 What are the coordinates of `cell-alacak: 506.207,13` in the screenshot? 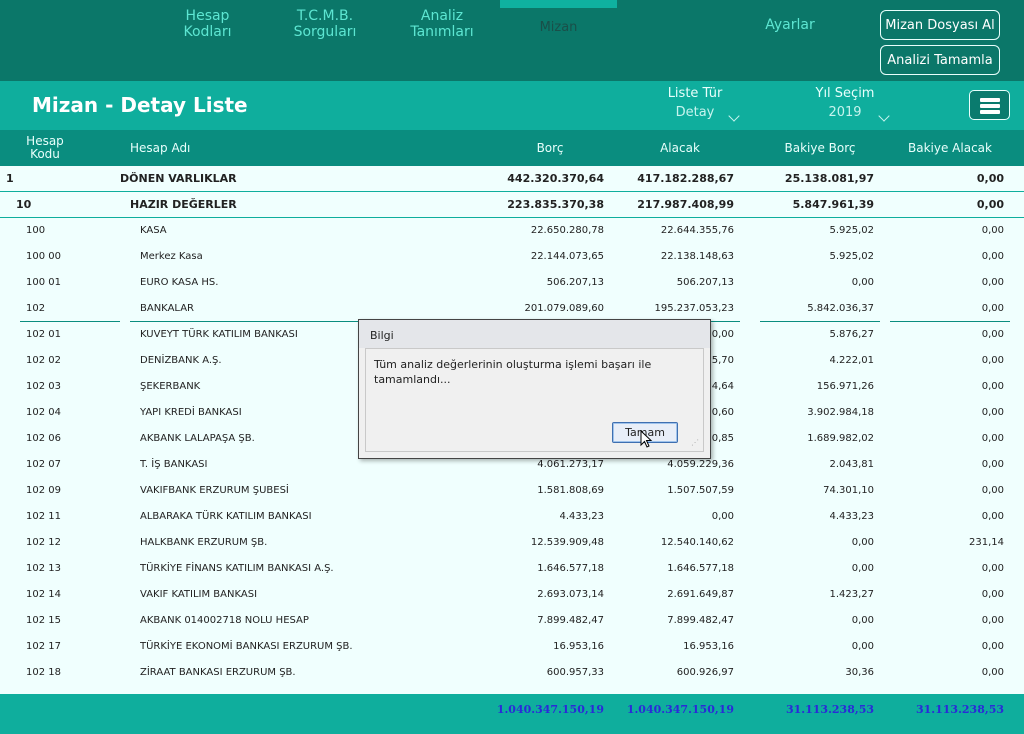 It's located at (705, 282).